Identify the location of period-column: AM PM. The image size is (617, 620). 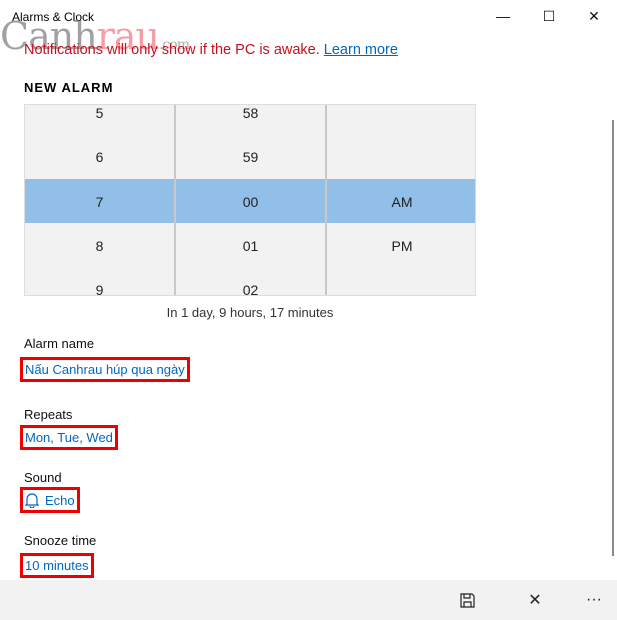
(401, 200).